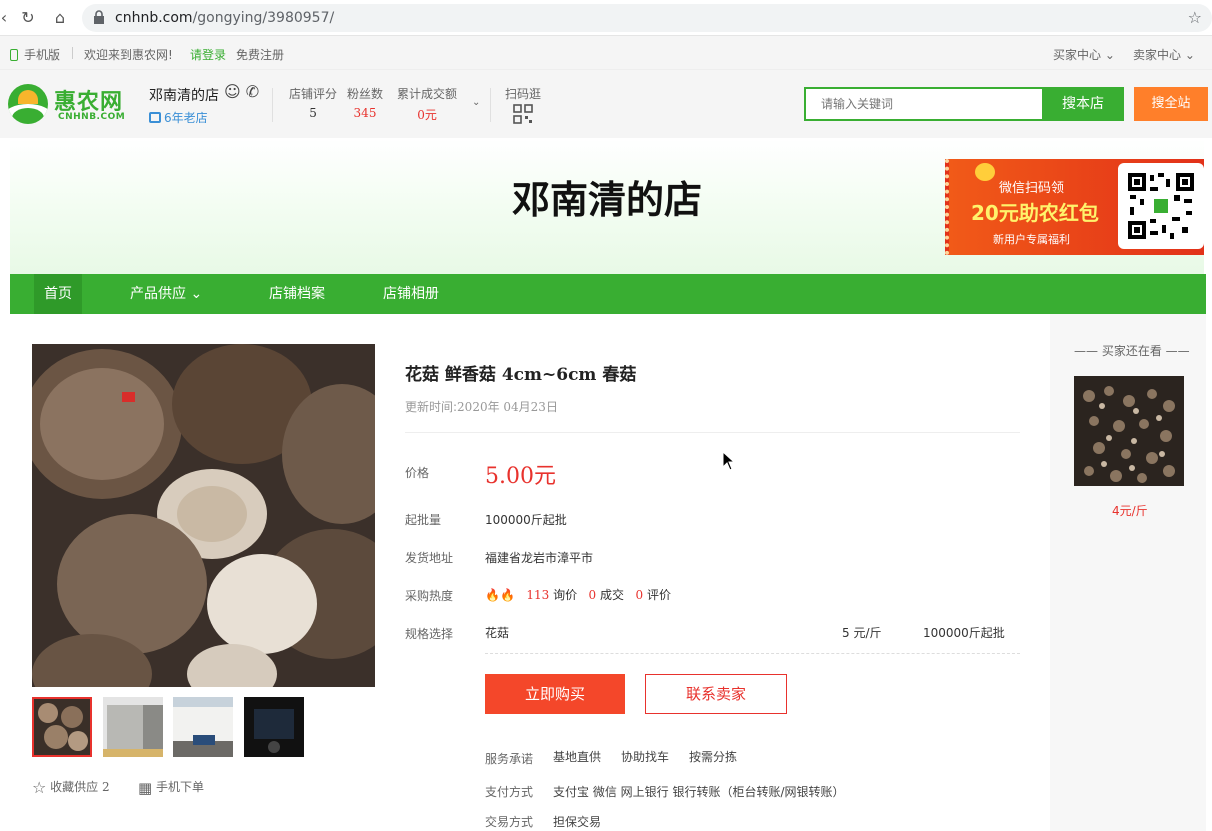 Image resolution: width=1212 pixels, height=831 pixels. I want to click on spec-label: 规格选择, so click(429, 634).